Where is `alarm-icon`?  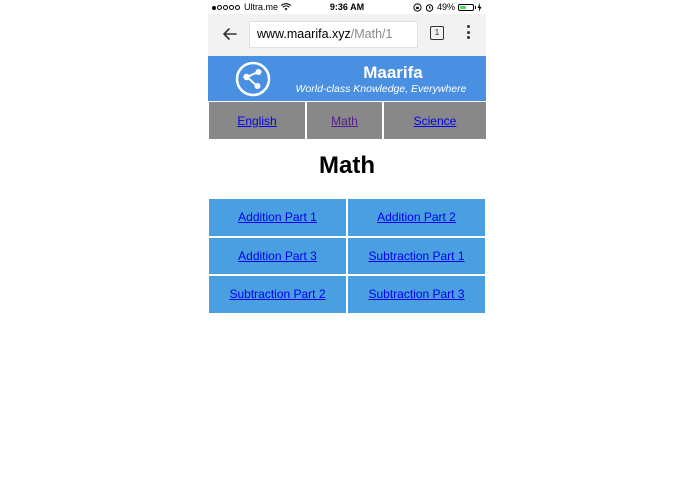
alarm-icon is located at coordinates (429, 7).